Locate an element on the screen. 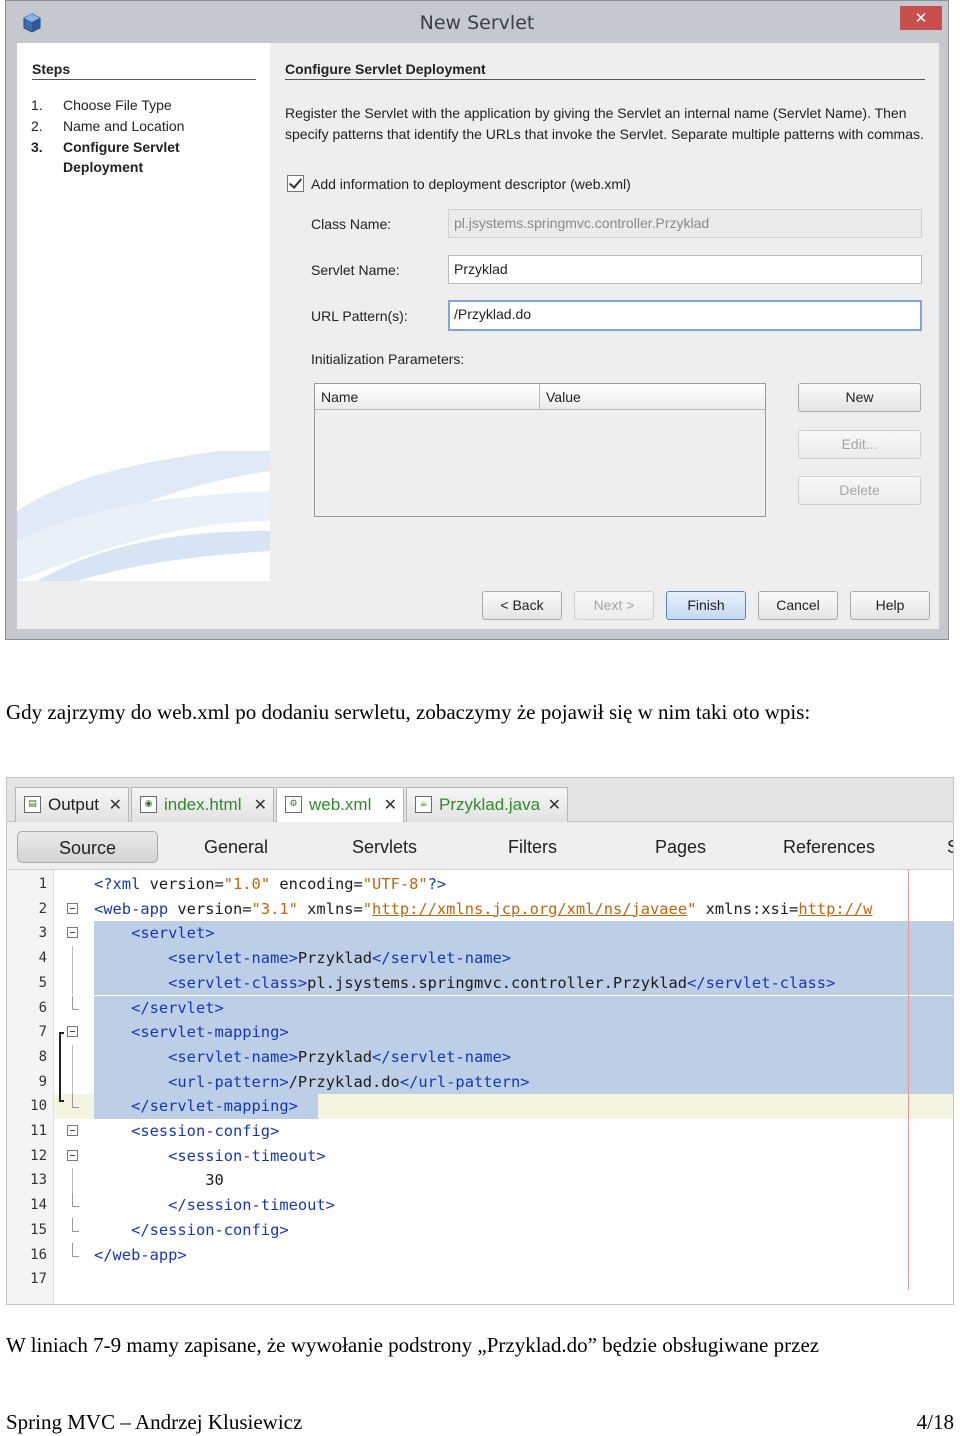 This screenshot has width=960, height=1436. code-text: </servlet> is located at coordinates (159, 1008).